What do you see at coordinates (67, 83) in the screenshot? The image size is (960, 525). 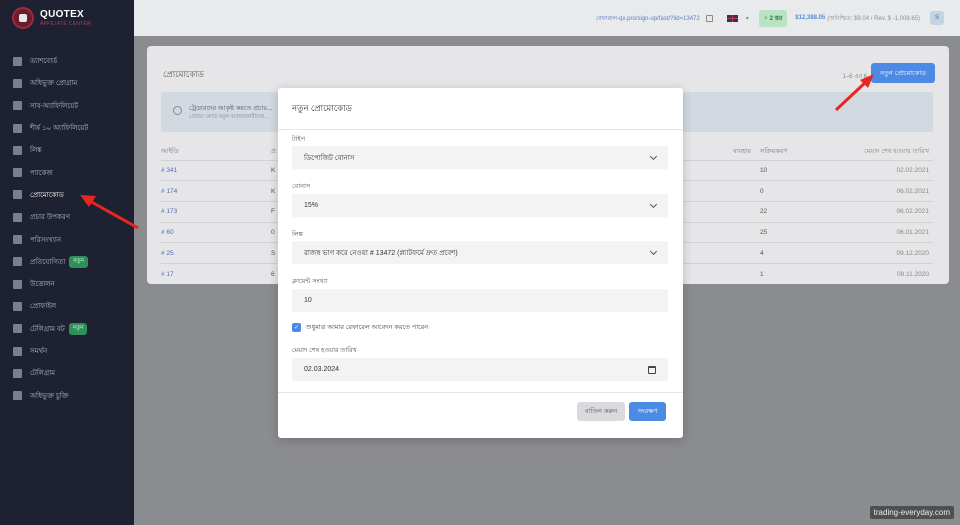 I see `sidebar-item-1: অধিভুক্ত প্রোগ্রাম` at bounding box center [67, 83].